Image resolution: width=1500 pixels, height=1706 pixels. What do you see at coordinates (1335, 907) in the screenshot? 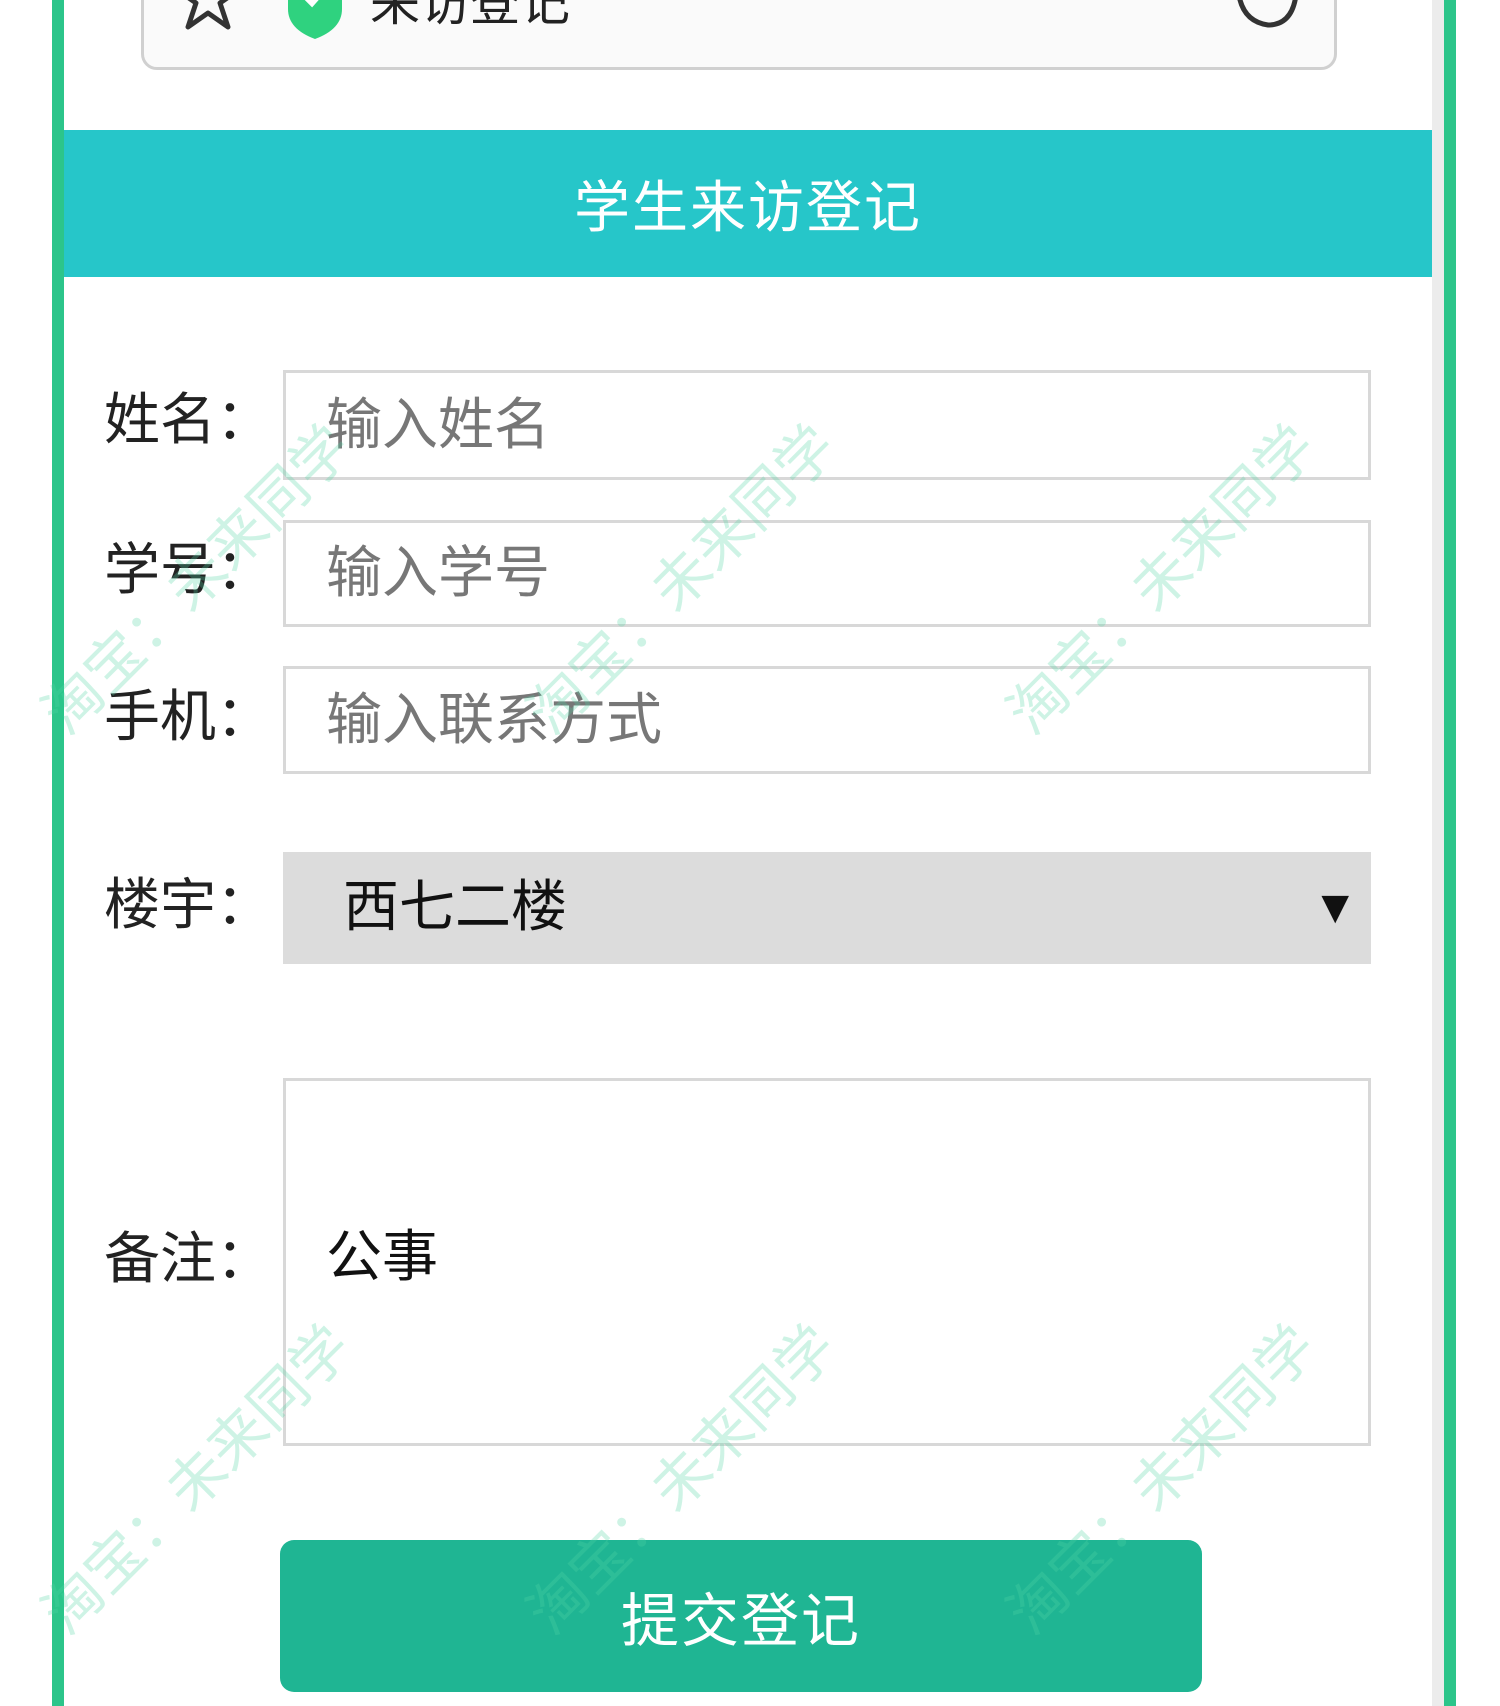
I see `dropdown-arrow-icon: ▼` at bounding box center [1335, 907].